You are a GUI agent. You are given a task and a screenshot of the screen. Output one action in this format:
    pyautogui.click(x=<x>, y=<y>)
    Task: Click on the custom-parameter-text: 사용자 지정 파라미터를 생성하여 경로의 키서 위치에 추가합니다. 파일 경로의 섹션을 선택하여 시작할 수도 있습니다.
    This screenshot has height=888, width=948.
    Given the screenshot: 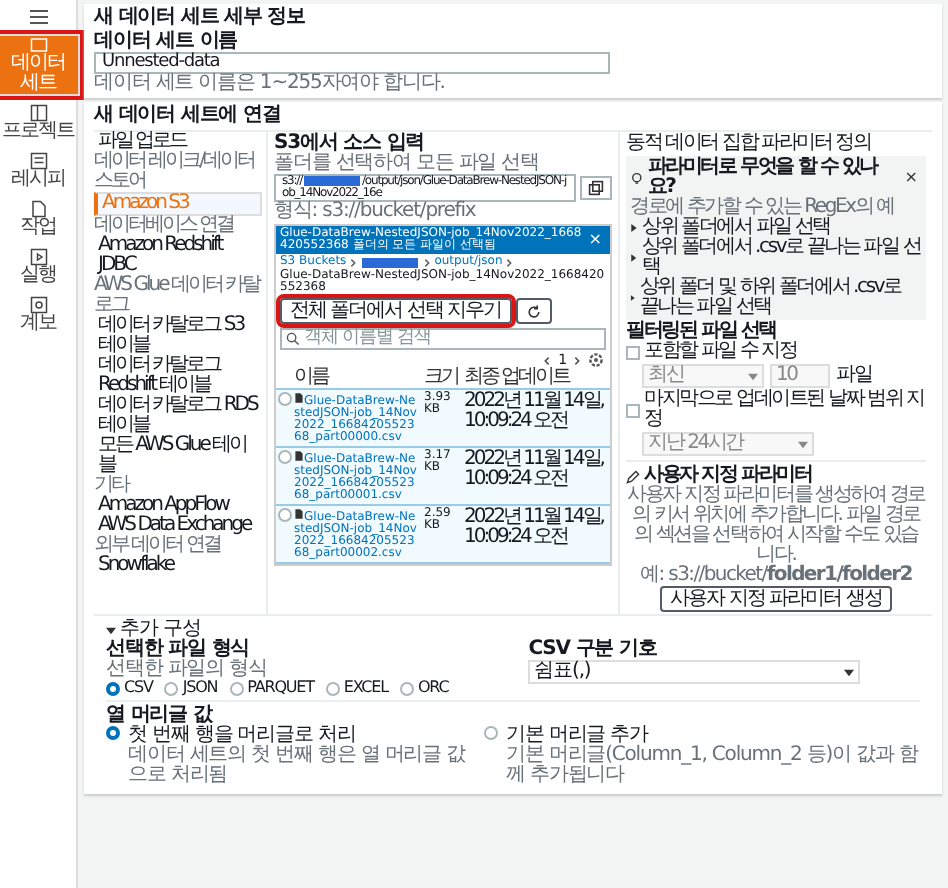 What is the action you would take?
    pyautogui.click(x=776, y=526)
    